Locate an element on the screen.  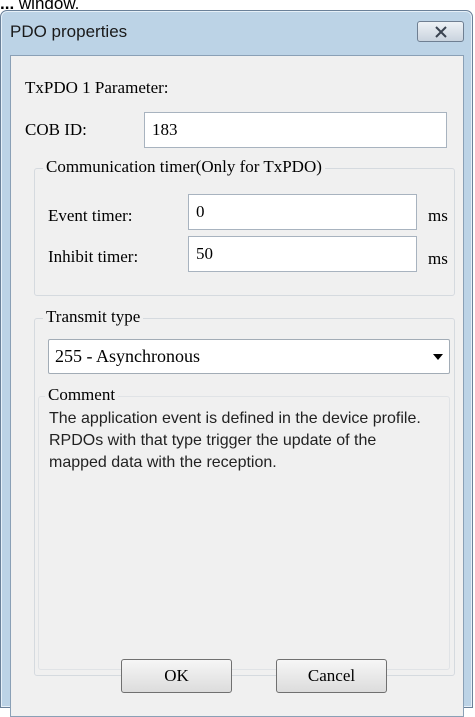
cancel-button: Cancel is located at coordinates (331, 676).